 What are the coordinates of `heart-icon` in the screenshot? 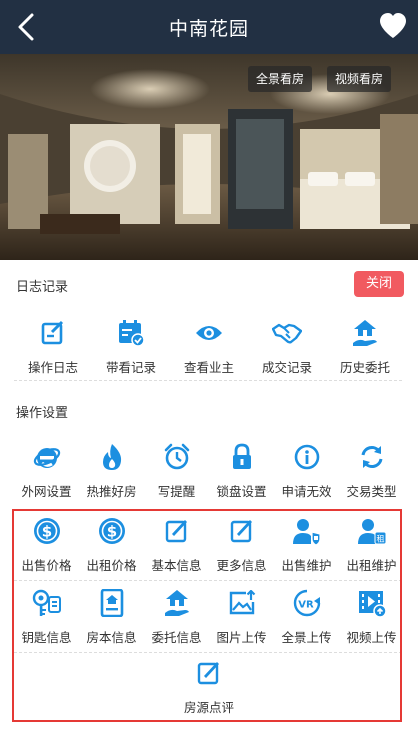 It's located at (393, 25).